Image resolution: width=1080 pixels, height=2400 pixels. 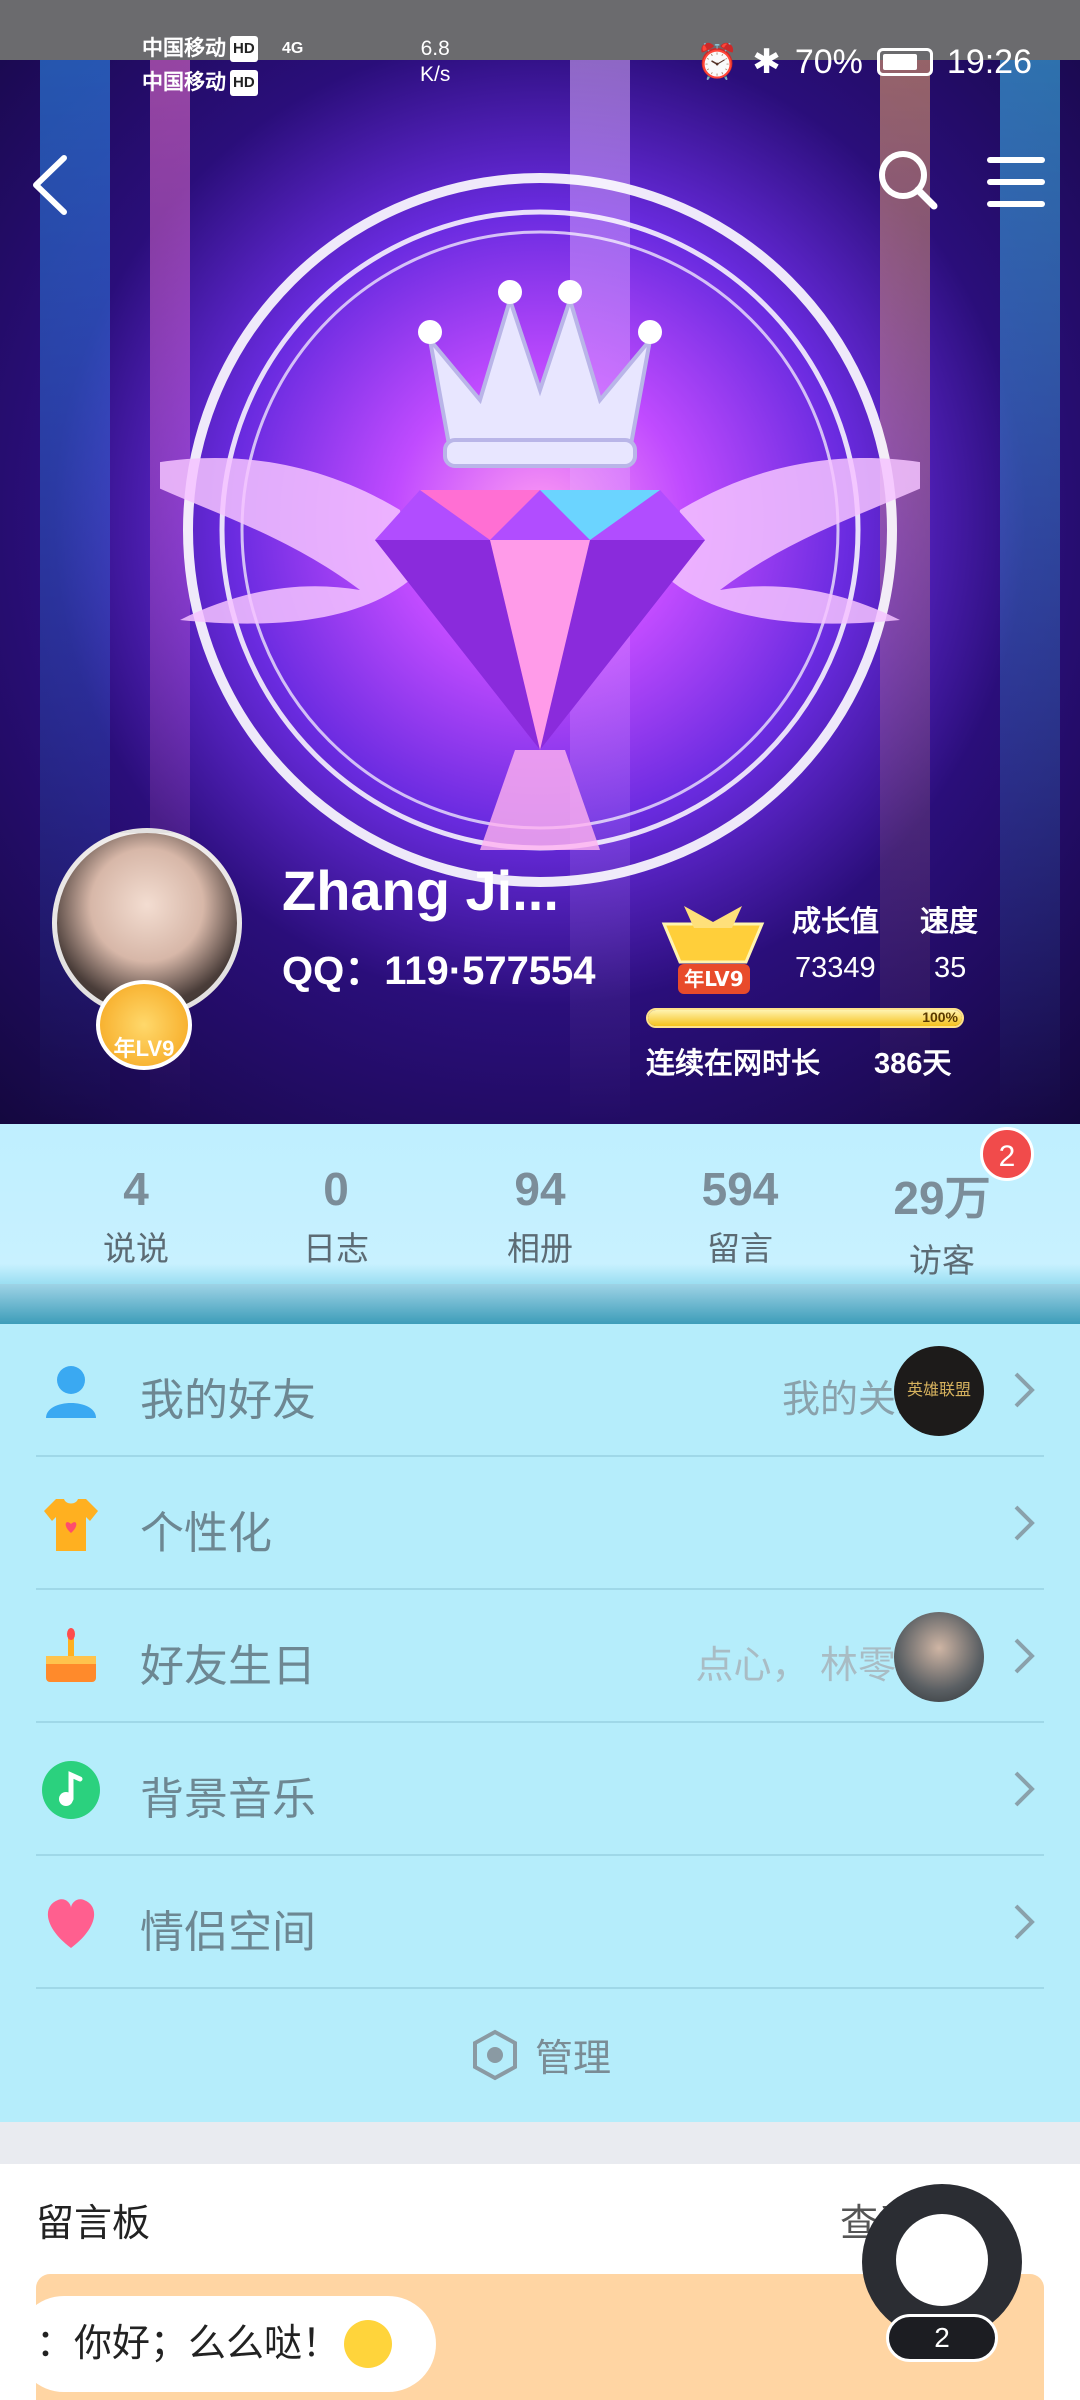 I want to click on carrier-2: 中国移动 HD, so click(x=200, y=83).